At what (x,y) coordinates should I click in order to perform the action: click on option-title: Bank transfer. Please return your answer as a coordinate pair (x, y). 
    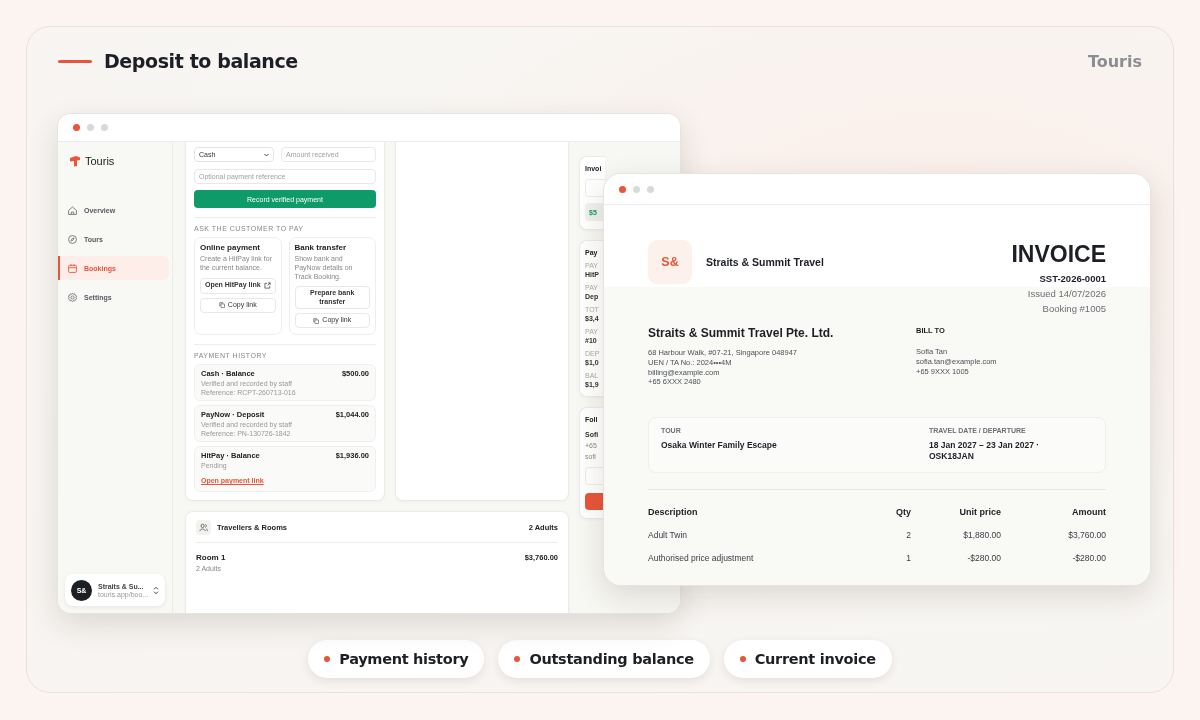
    Looking at the image, I should click on (321, 247).